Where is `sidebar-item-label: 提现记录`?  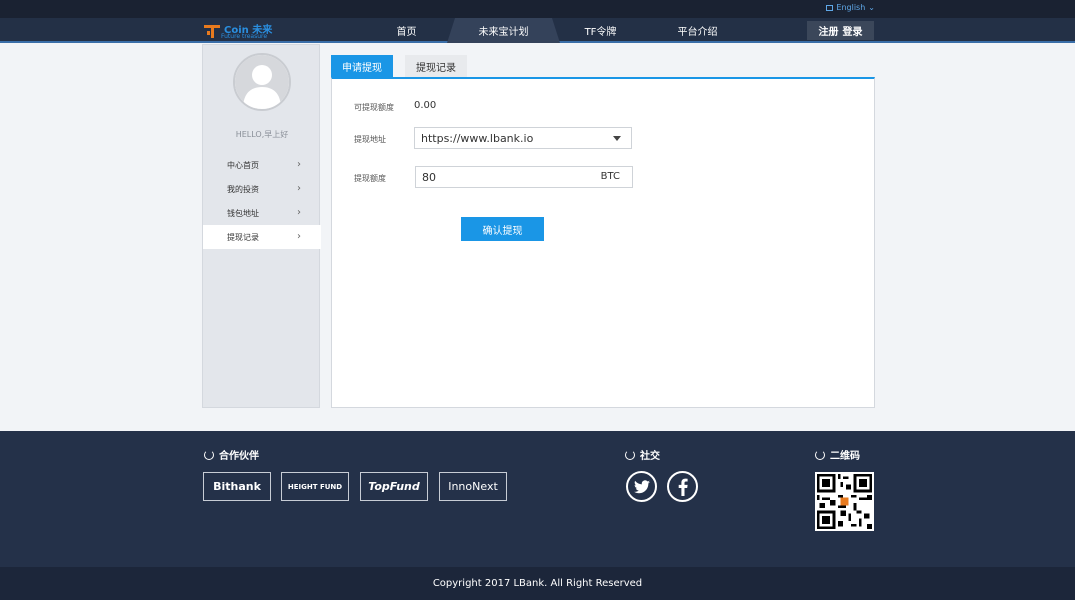
sidebar-item-label: 提现记录 is located at coordinates (243, 237).